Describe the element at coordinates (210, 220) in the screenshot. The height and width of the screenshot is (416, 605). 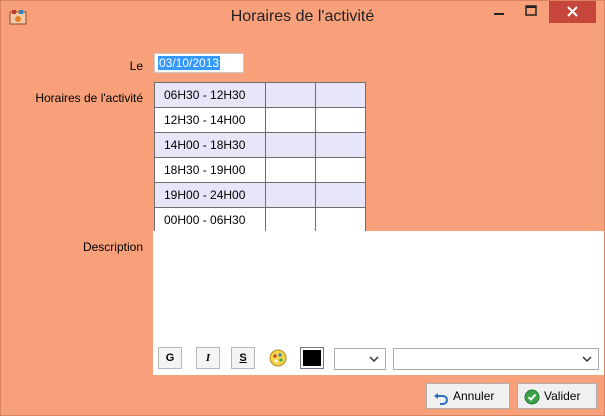
I see `time-slot-cell: 00H00 - 06H30` at that location.